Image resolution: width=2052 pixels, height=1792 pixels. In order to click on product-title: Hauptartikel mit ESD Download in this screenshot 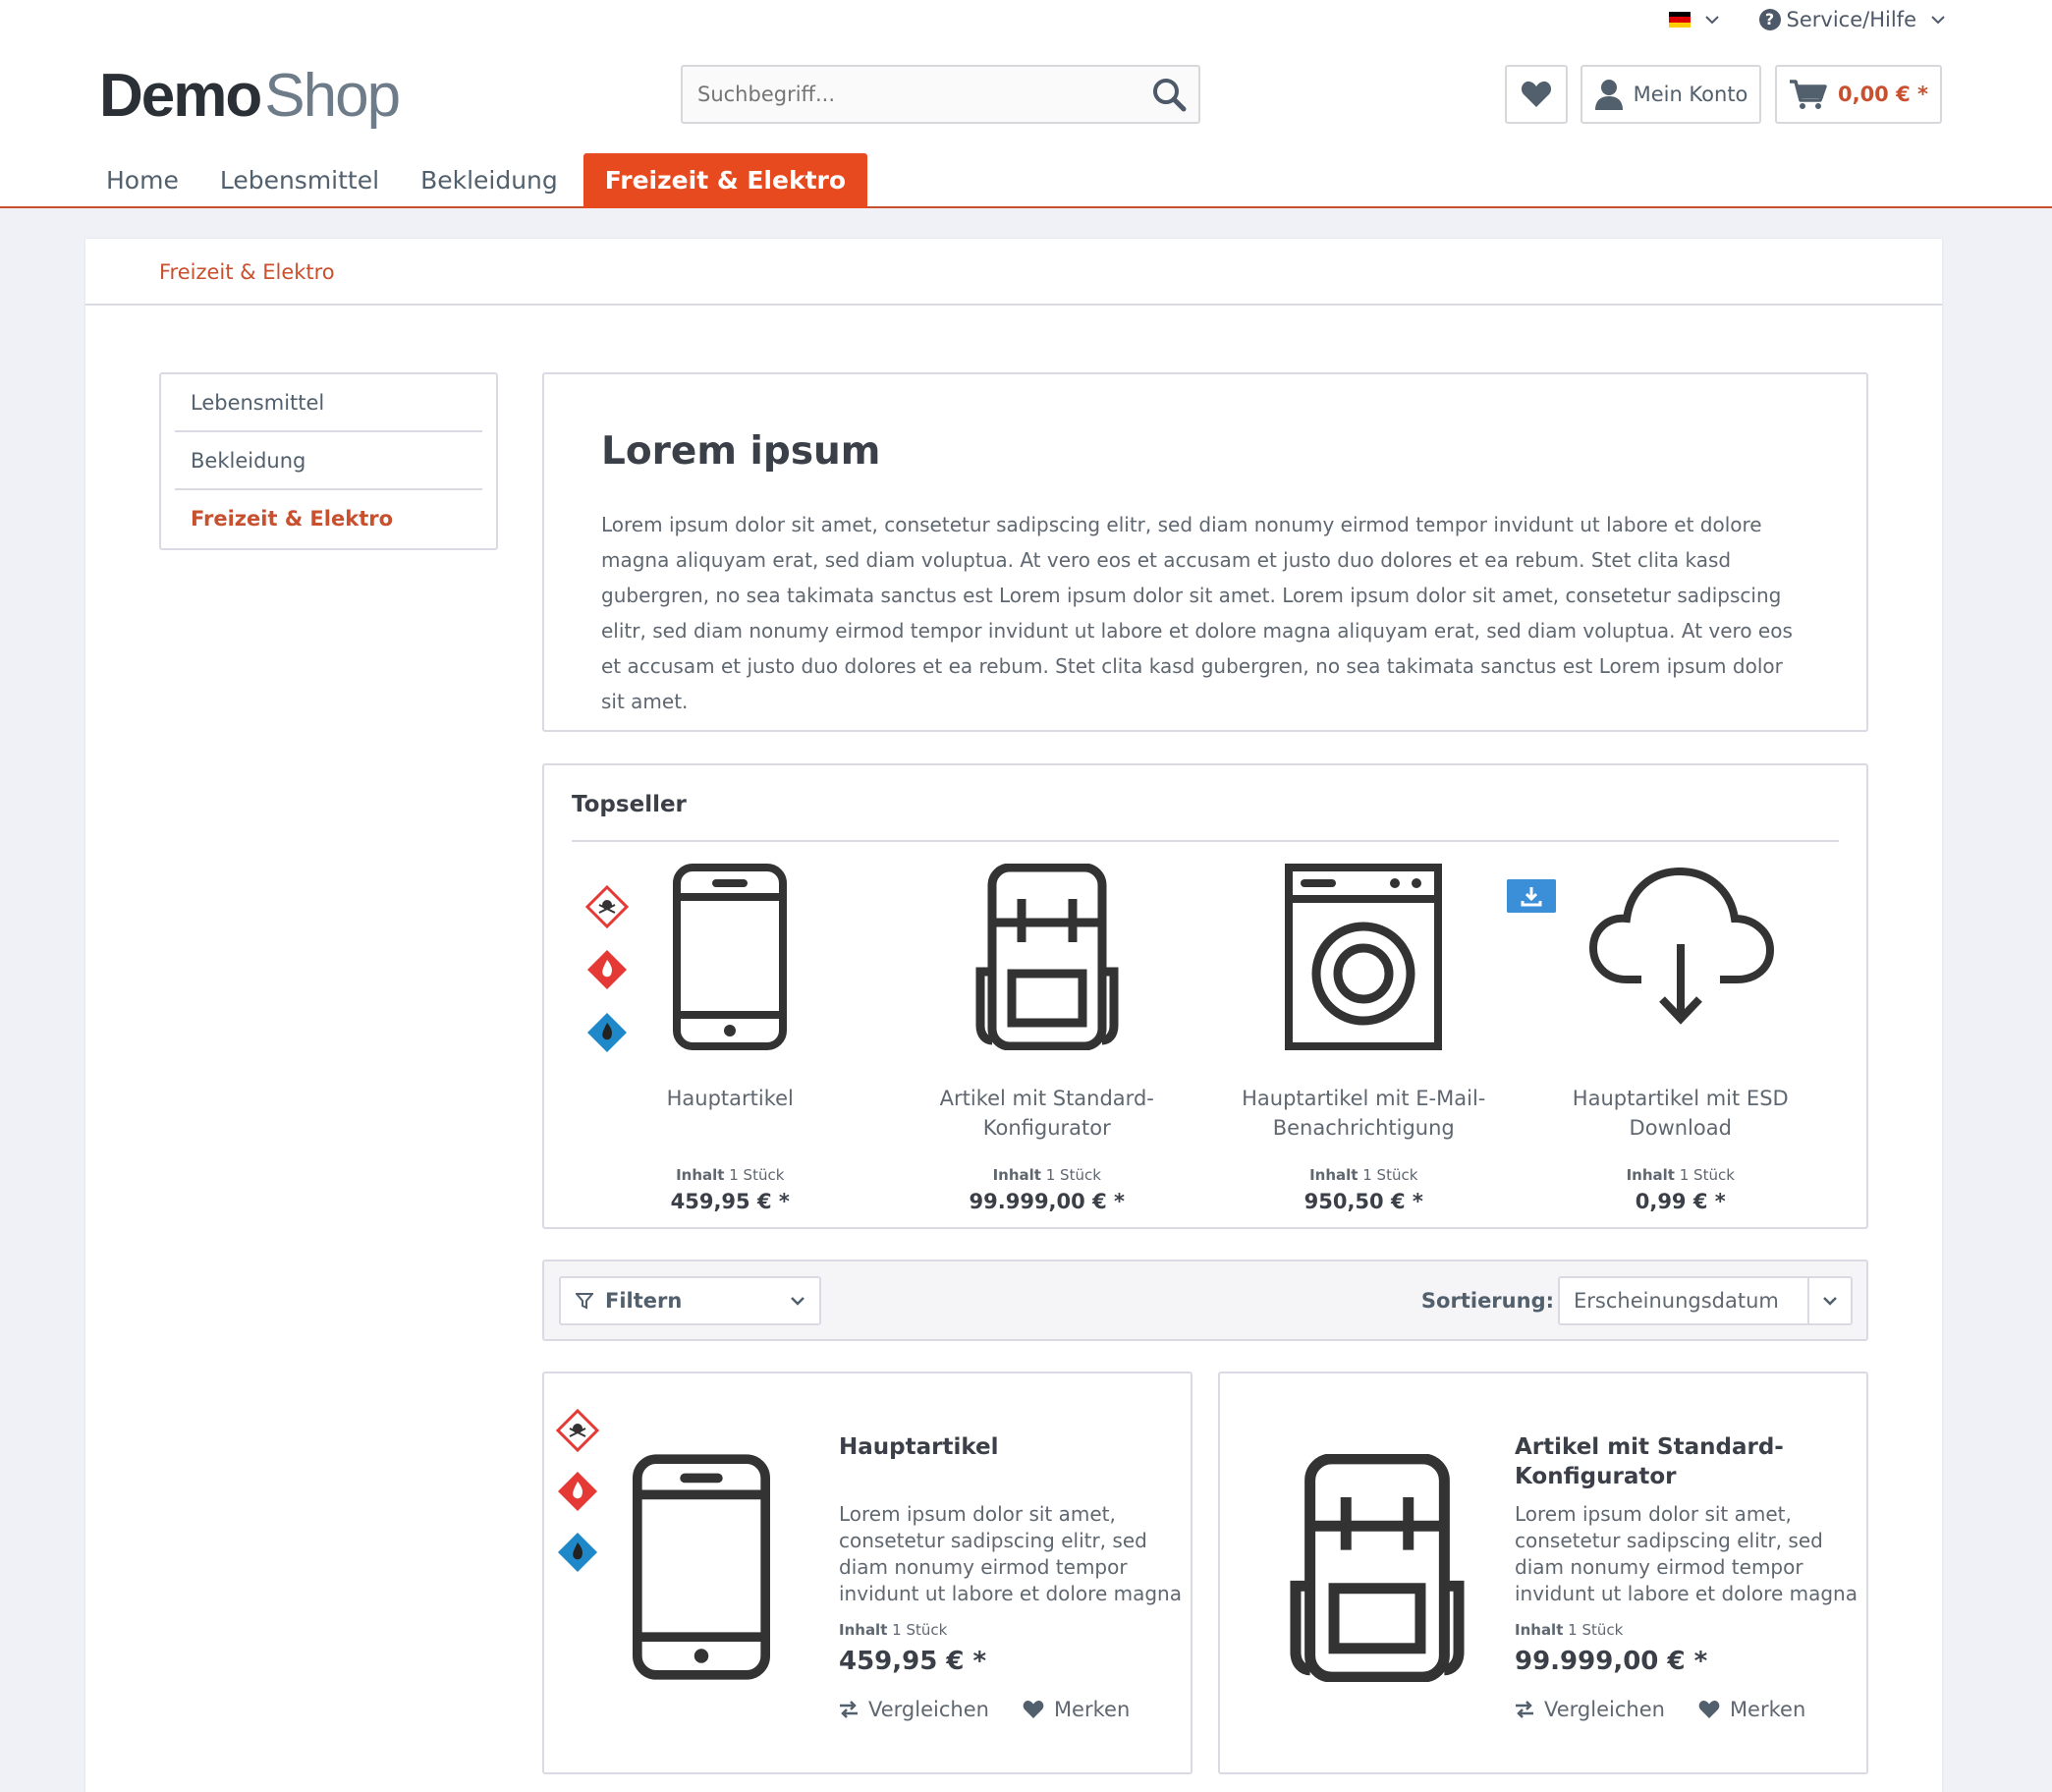, I will do `click(1682, 1114)`.